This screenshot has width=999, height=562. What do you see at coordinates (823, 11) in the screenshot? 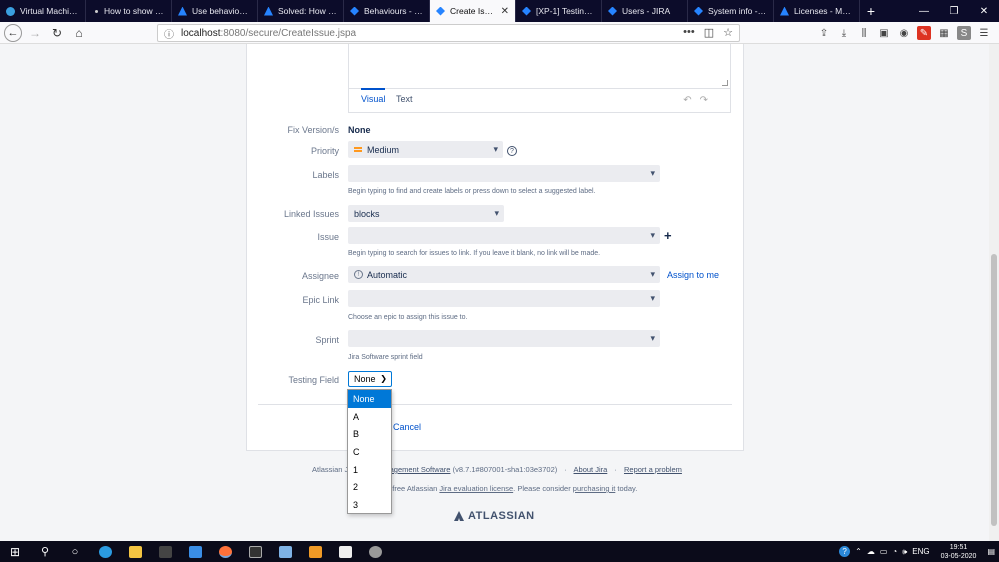
I see `tab-title: Licenses - My Atla` at bounding box center [823, 11].